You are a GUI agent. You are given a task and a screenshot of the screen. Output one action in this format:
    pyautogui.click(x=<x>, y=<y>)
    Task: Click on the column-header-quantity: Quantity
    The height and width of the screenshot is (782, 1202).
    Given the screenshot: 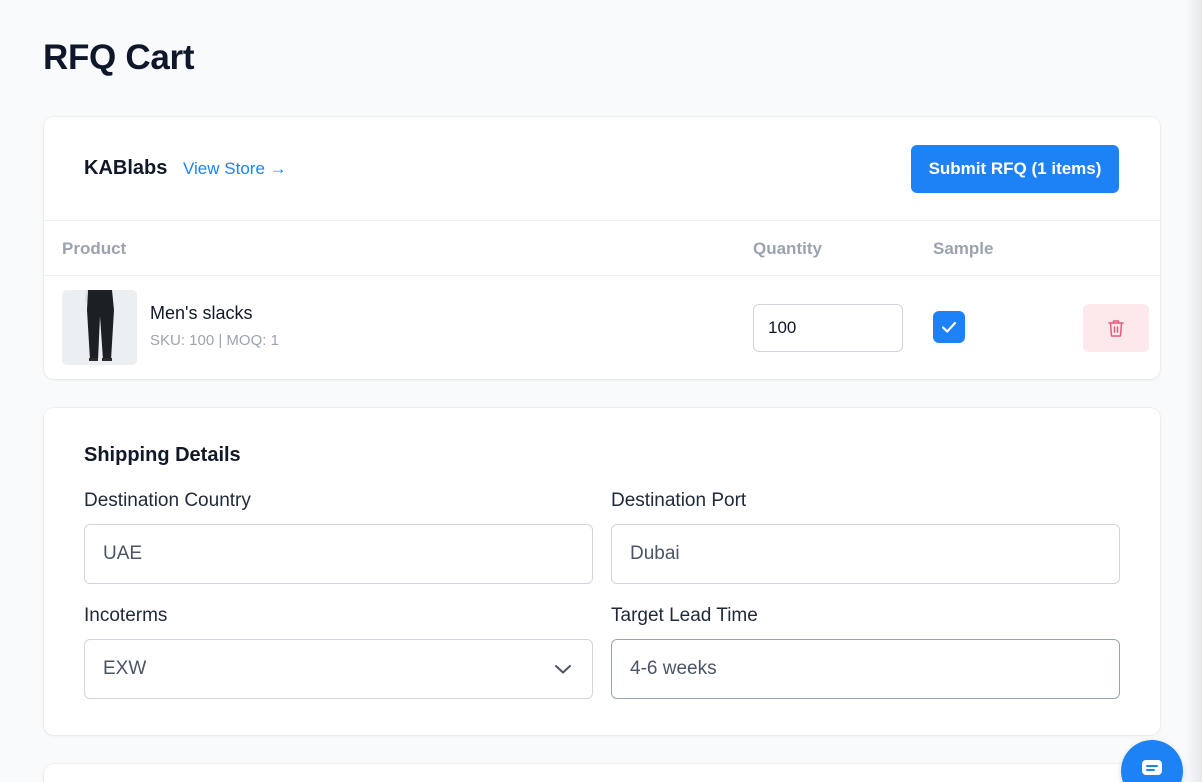 What is the action you would take?
    pyautogui.click(x=787, y=248)
    